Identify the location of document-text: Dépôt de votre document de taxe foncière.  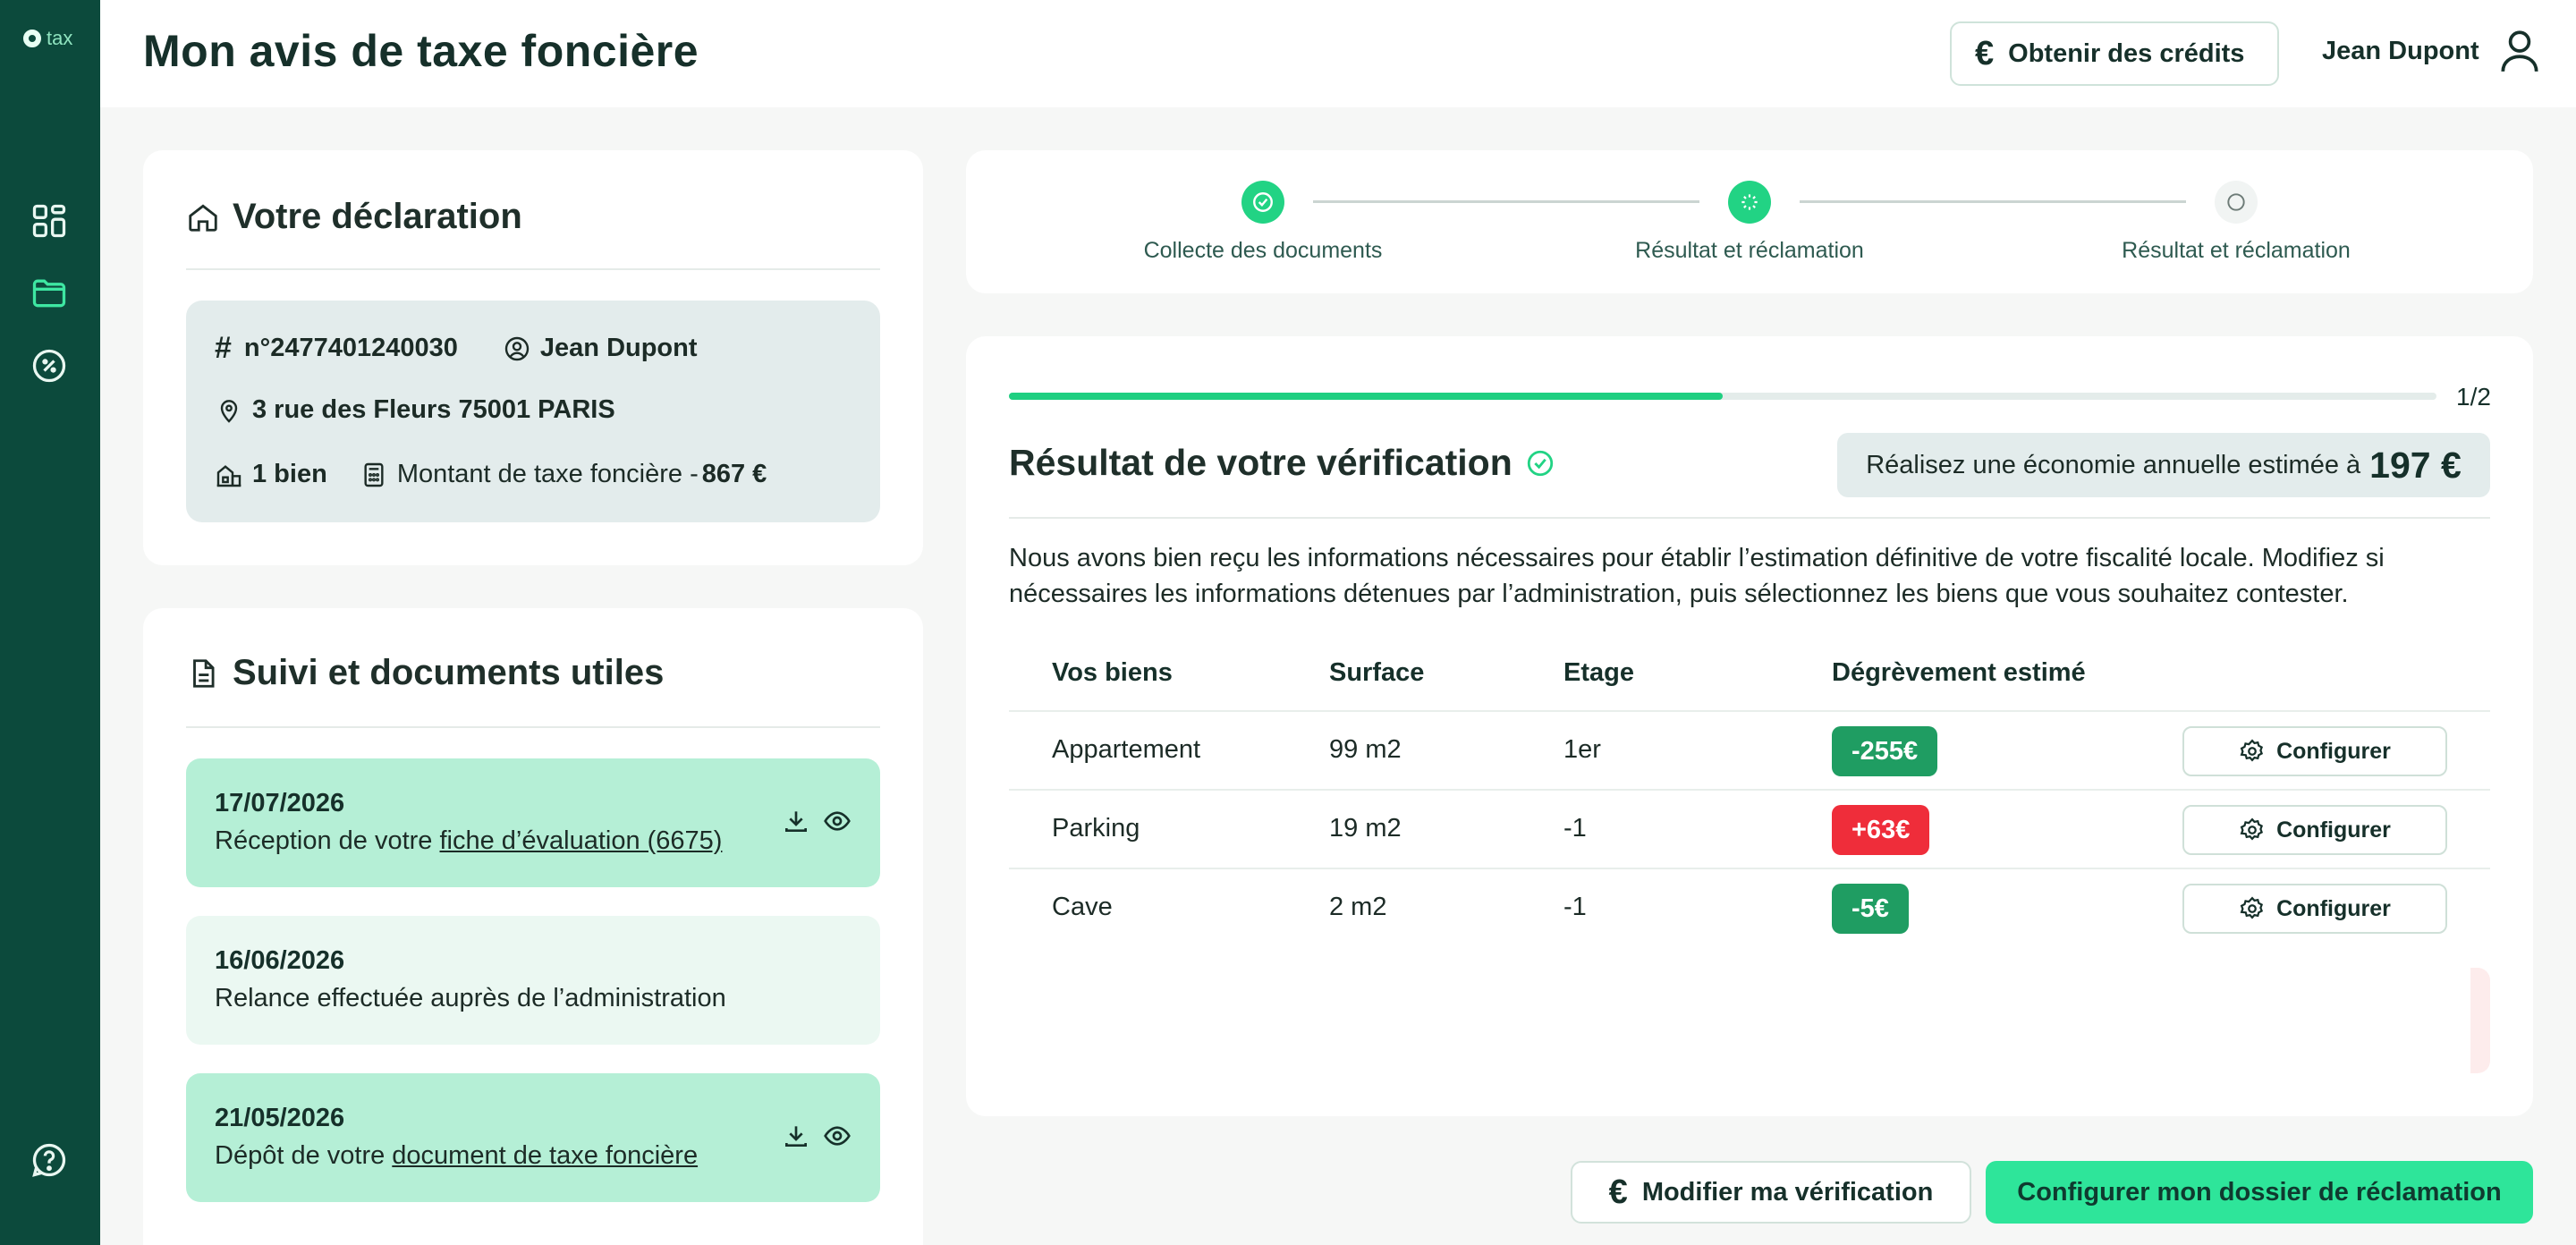
(456, 1156).